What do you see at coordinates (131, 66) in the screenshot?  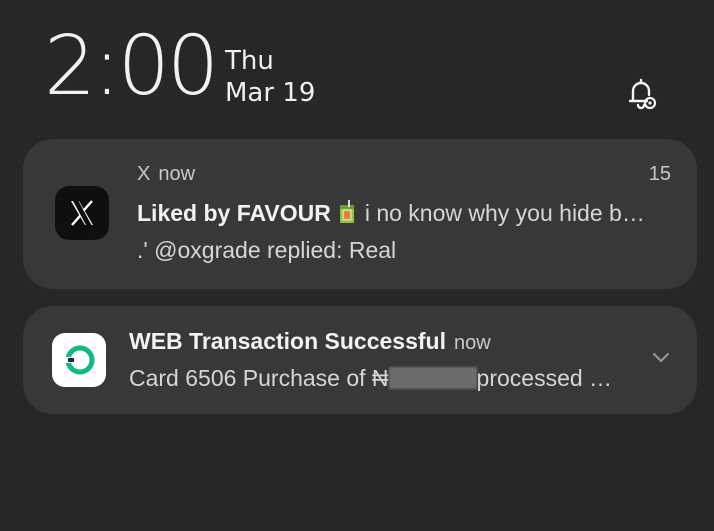 I see `clock-time: 2:00` at bounding box center [131, 66].